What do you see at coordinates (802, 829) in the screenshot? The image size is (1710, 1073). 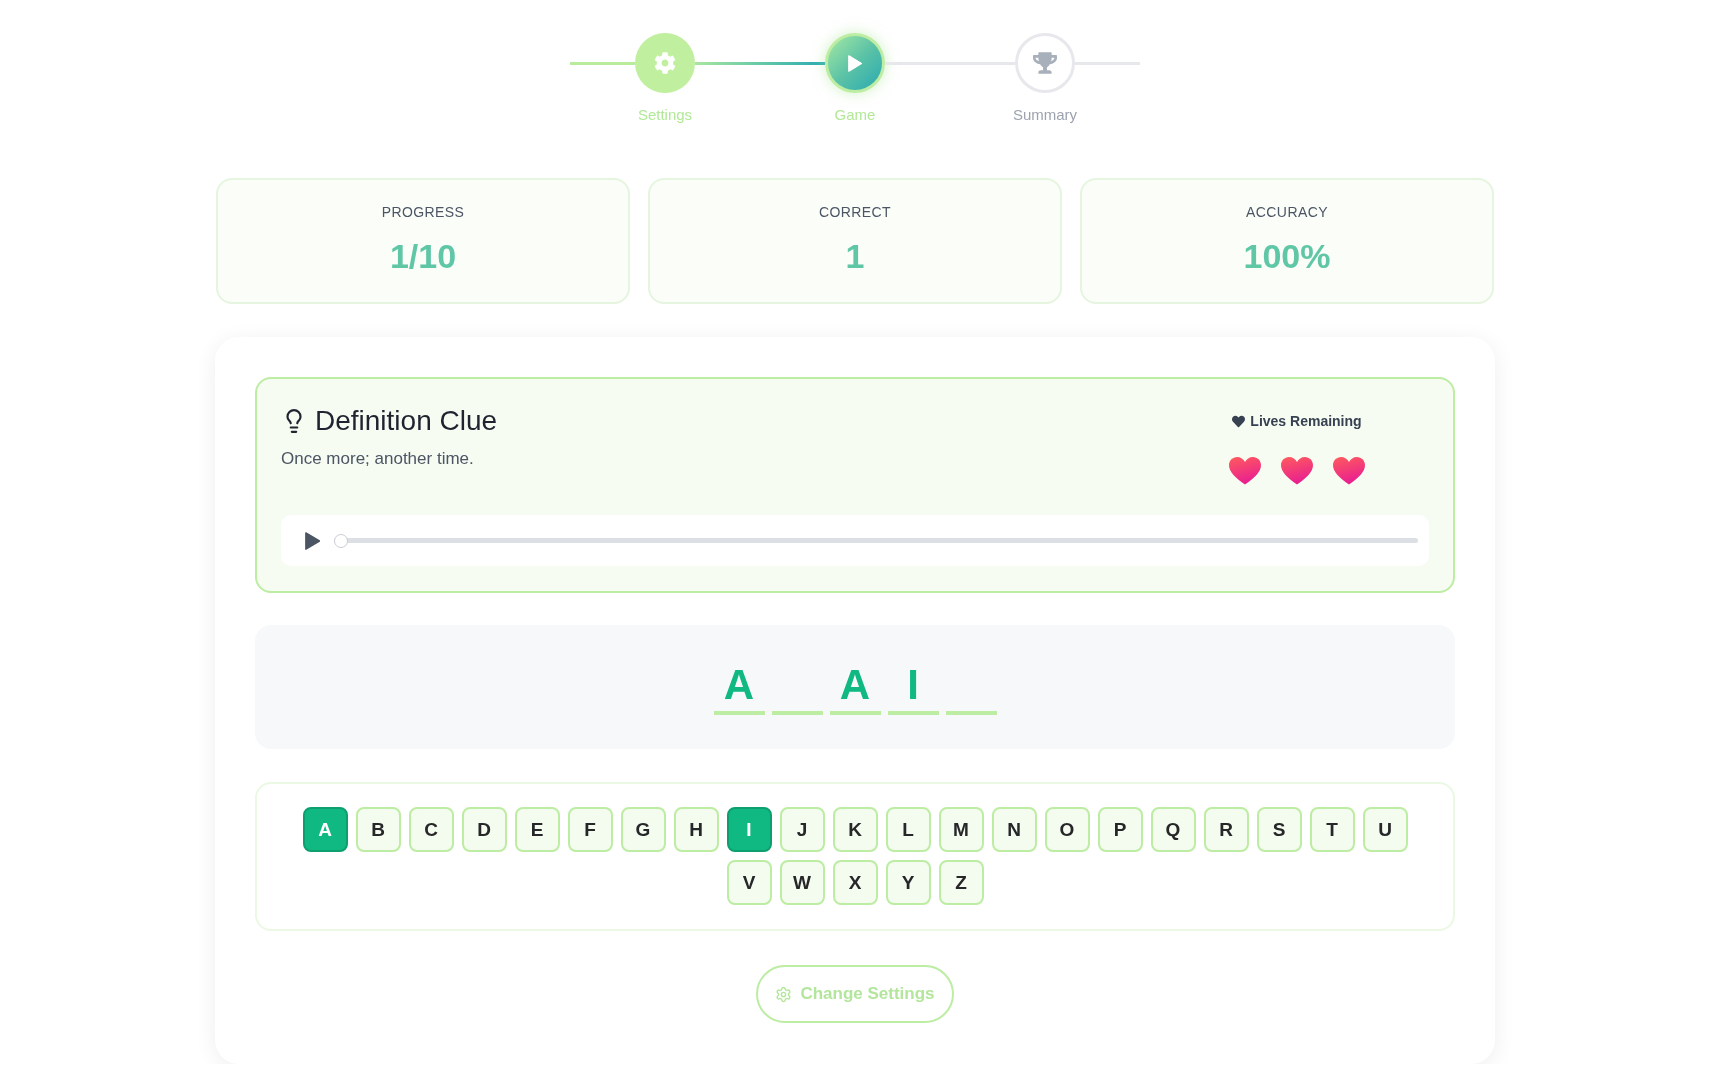 I see `letter-key: J` at bounding box center [802, 829].